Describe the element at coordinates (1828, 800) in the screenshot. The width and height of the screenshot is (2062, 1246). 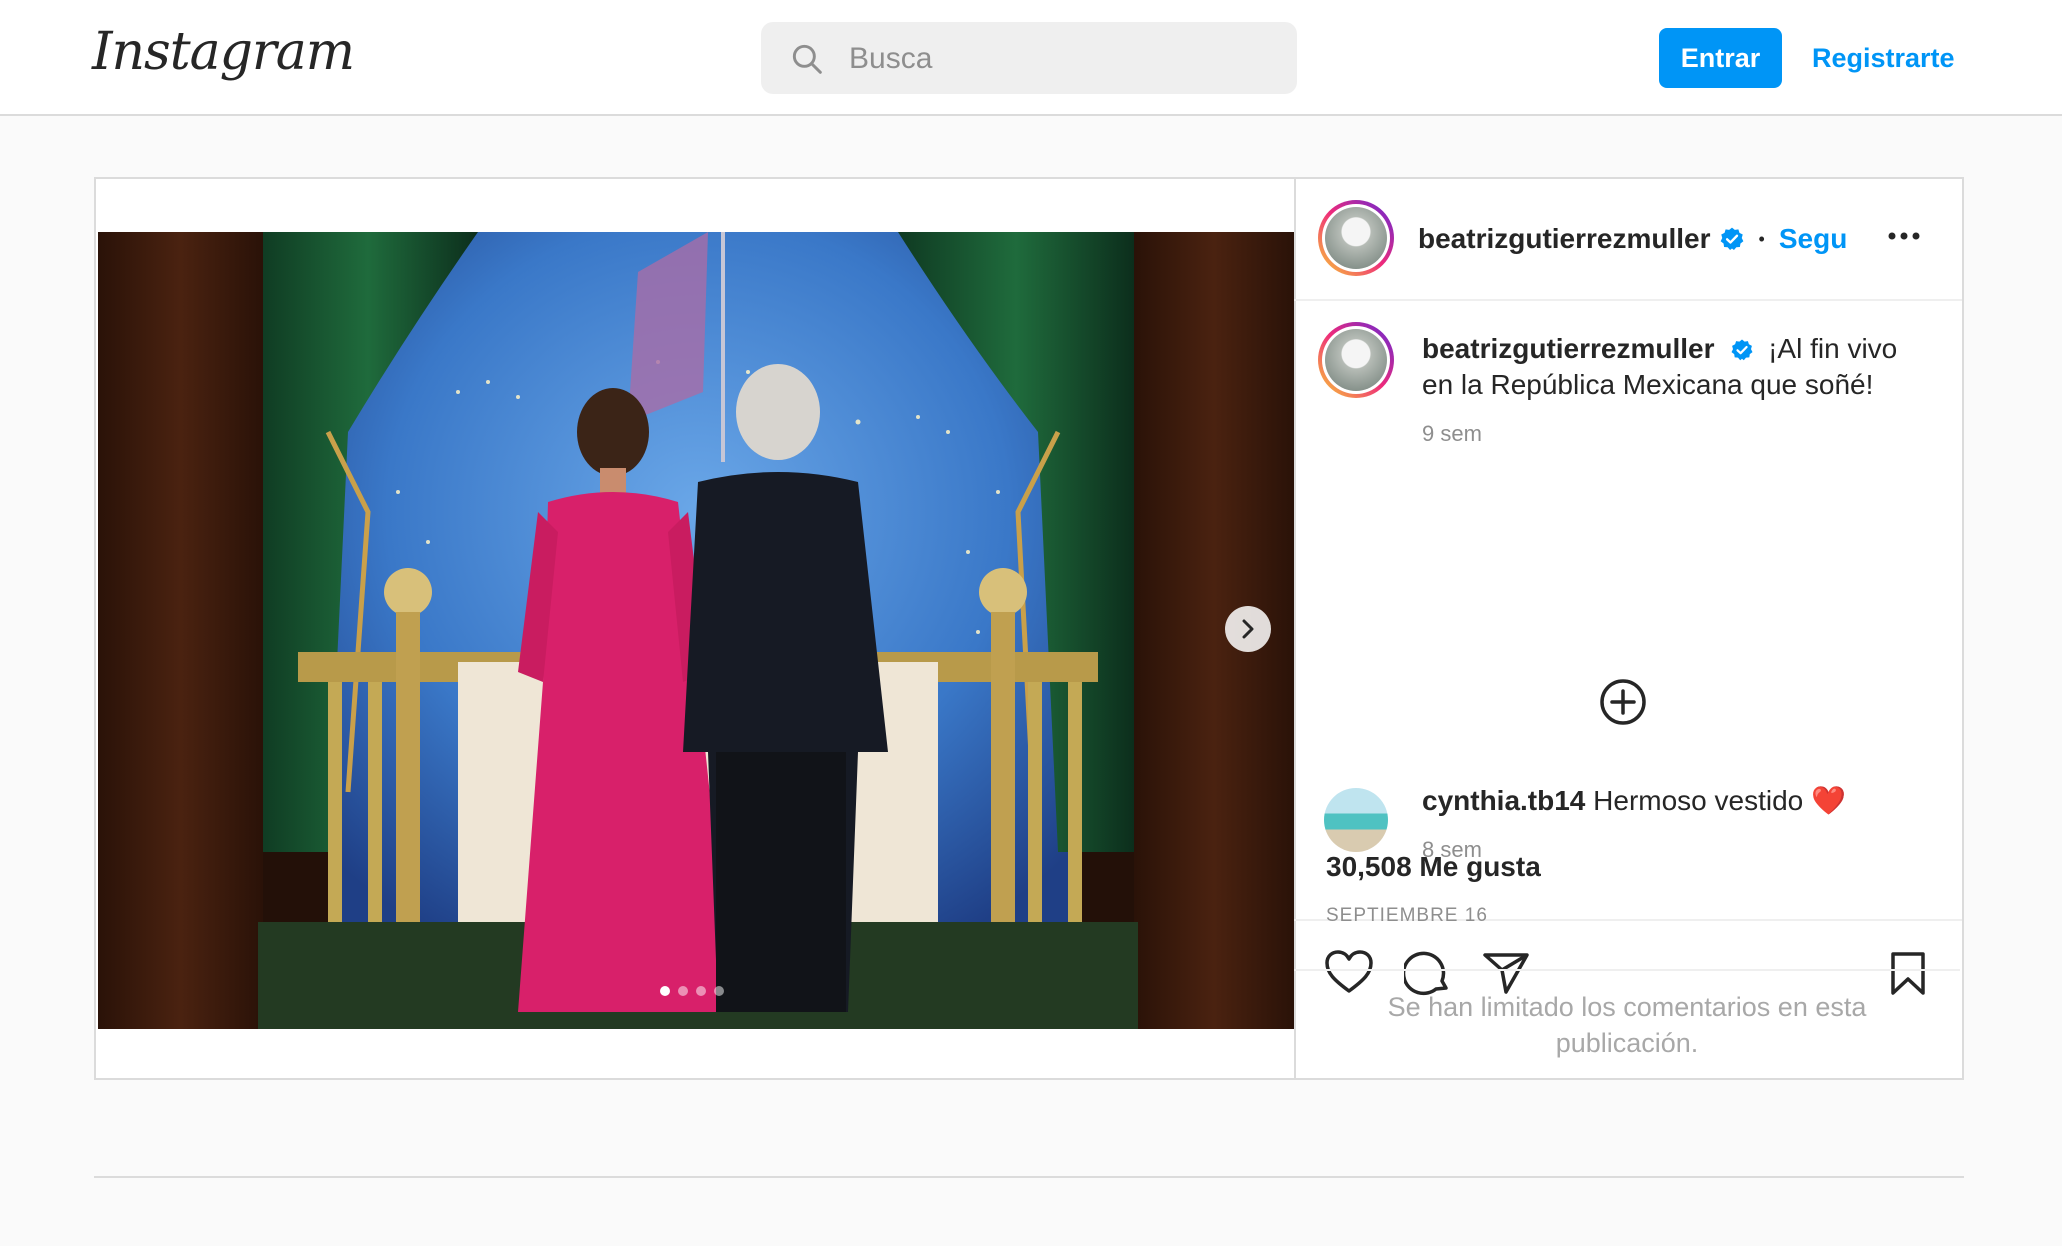
I see `heart-emoji: ❤️` at that location.